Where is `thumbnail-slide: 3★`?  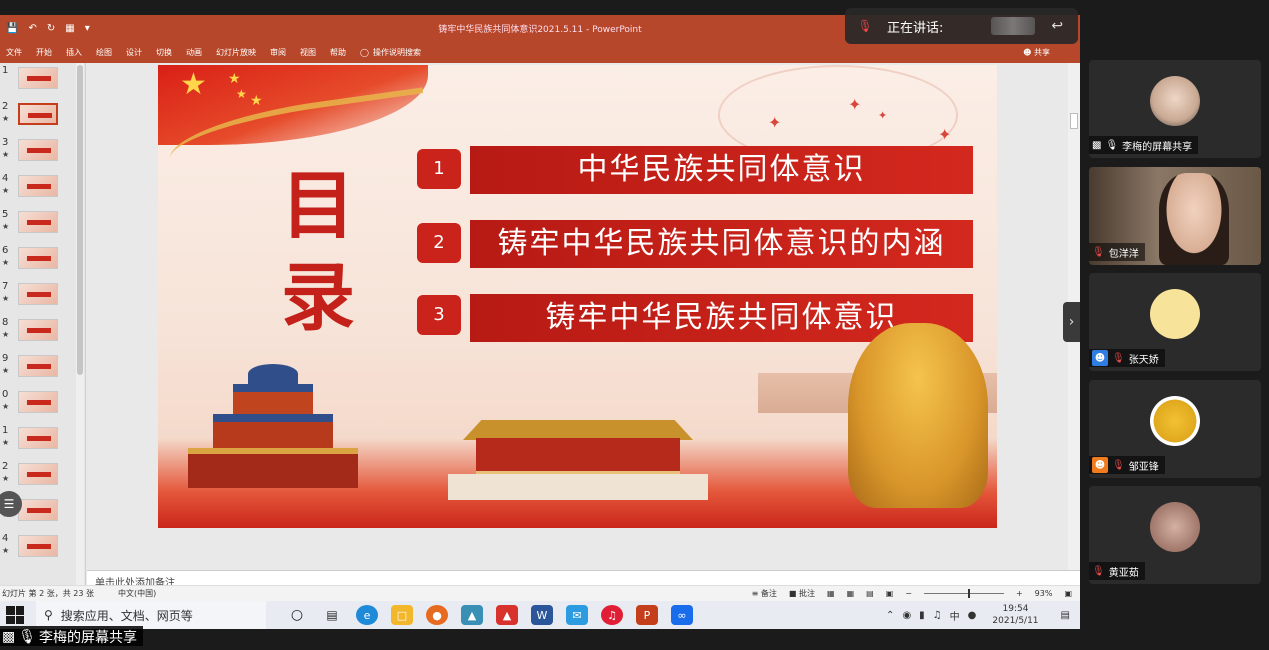 thumbnail-slide: 3★ is located at coordinates (40, 150).